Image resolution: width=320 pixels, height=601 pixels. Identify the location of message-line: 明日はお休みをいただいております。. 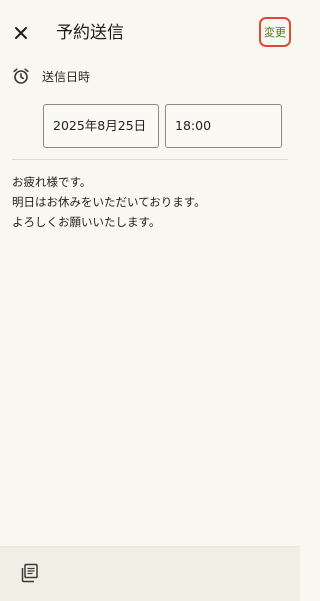
(109, 202).